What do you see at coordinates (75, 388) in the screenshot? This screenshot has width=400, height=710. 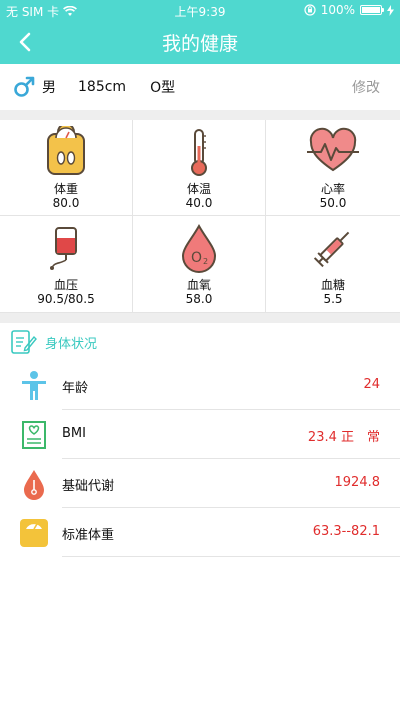 I see `status-name: 年龄` at bounding box center [75, 388].